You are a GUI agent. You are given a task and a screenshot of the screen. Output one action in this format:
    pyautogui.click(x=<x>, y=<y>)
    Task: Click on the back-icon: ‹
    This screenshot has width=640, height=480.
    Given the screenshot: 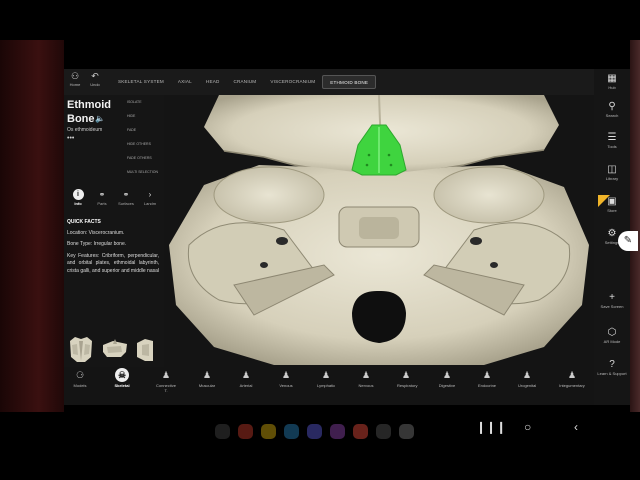 What is the action you would take?
    pyautogui.click(x=576, y=427)
    